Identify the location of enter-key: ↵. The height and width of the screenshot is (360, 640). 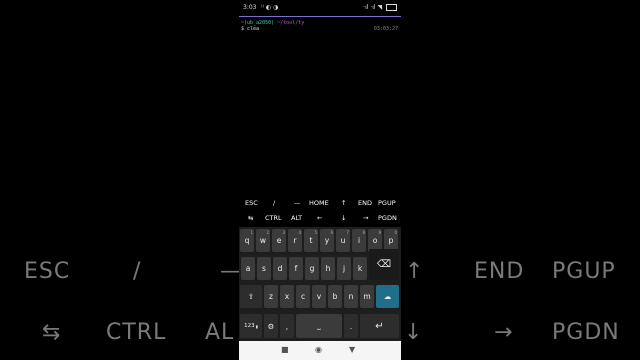
(379, 326).